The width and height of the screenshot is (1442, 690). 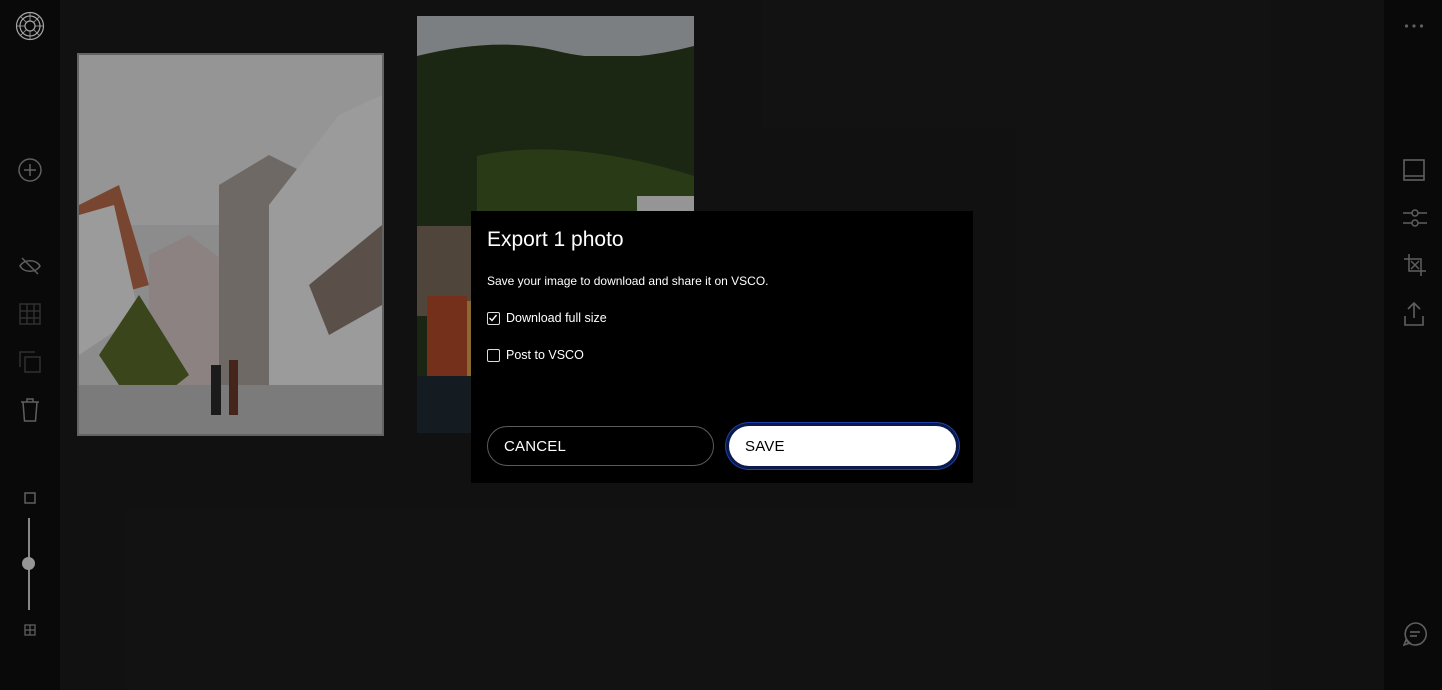 I want to click on post-to-vsco-option: Post to VSCO, so click(x=535, y=355).